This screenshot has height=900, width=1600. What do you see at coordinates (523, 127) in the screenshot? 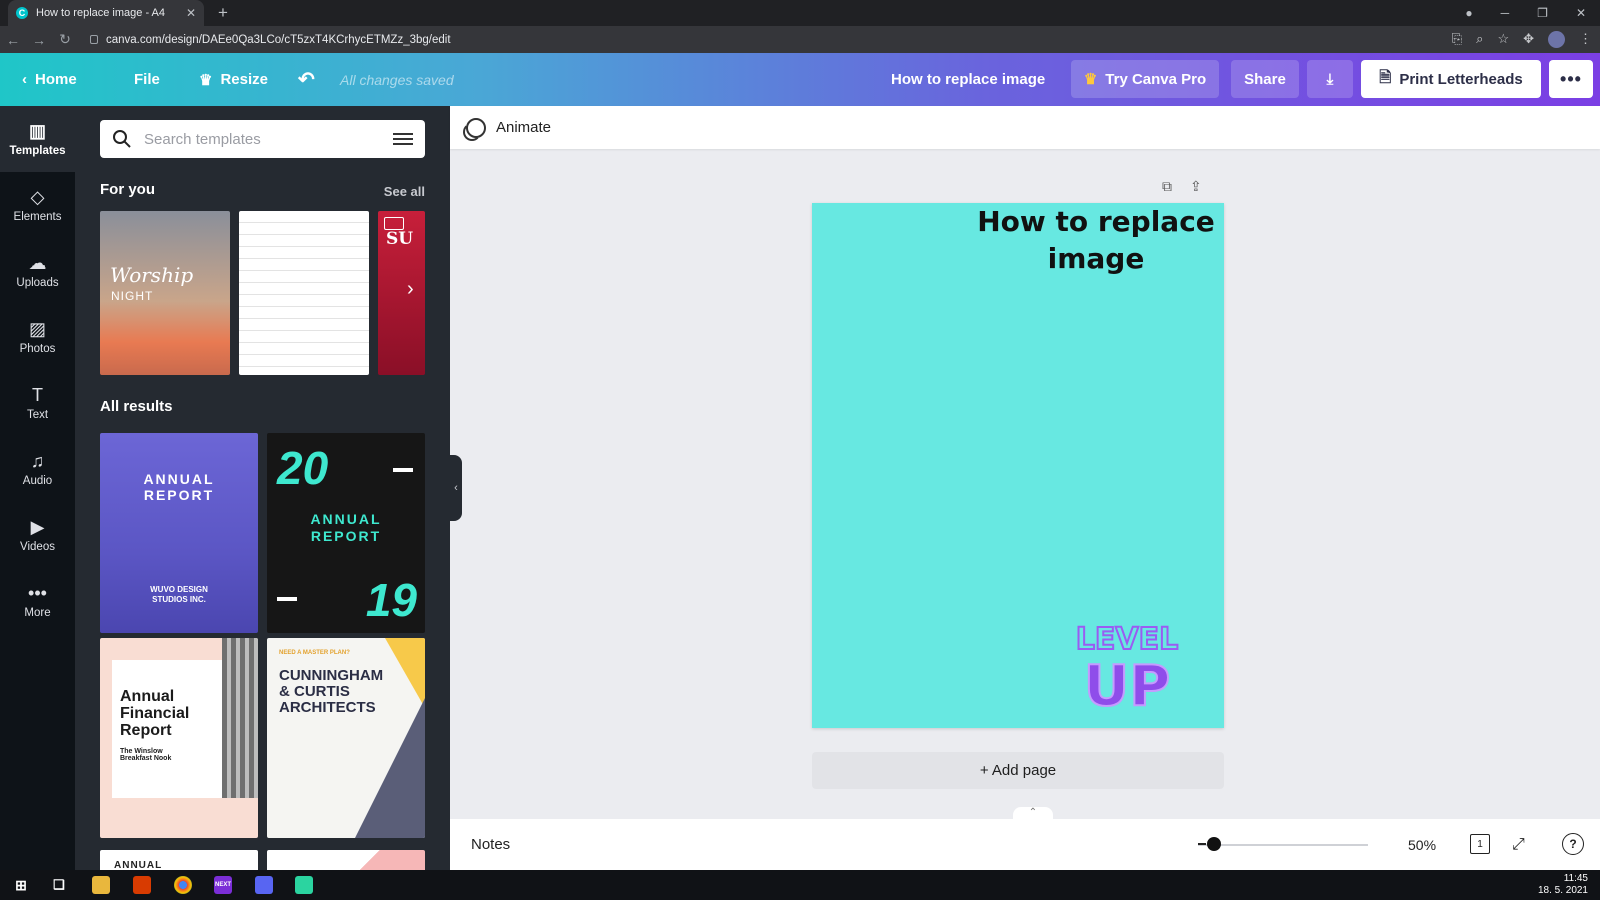
I see `animate-button: Animate` at bounding box center [523, 127].